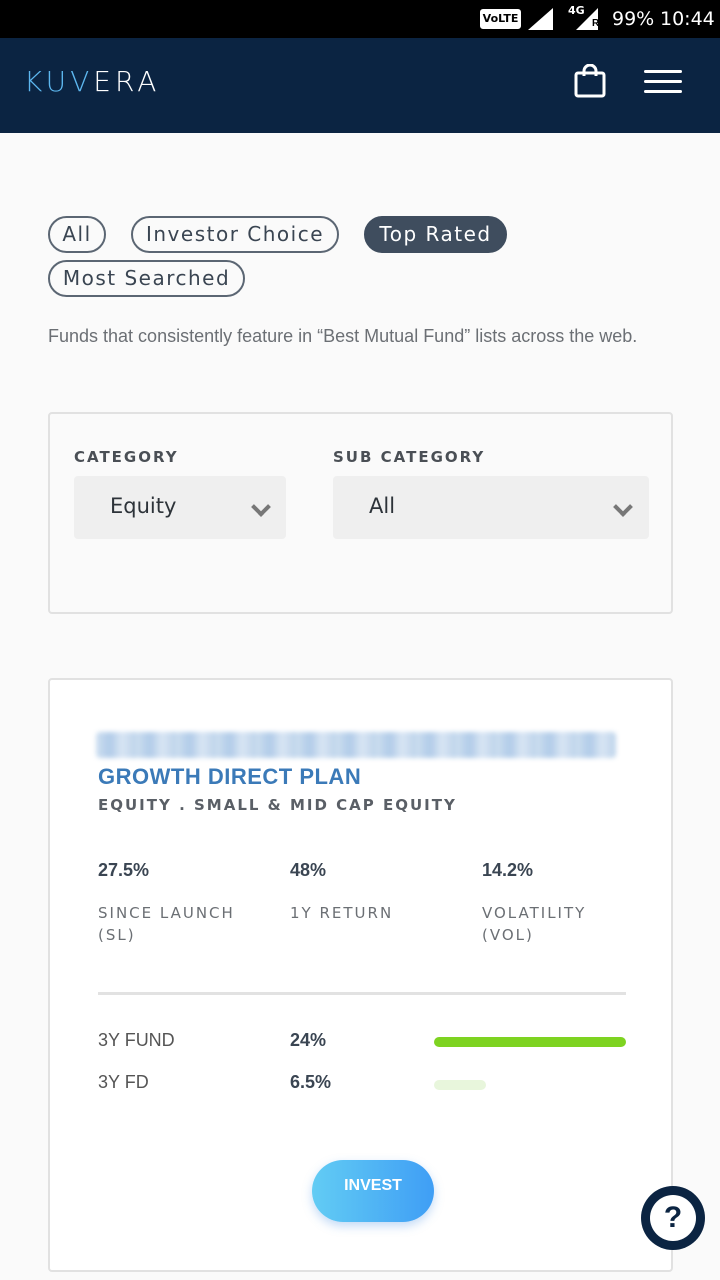 The width and height of the screenshot is (720, 1280). What do you see at coordinates (508, 870) in the screenshot?
I see `volatility-value: 14.2%` at bounding box center [508, 870].